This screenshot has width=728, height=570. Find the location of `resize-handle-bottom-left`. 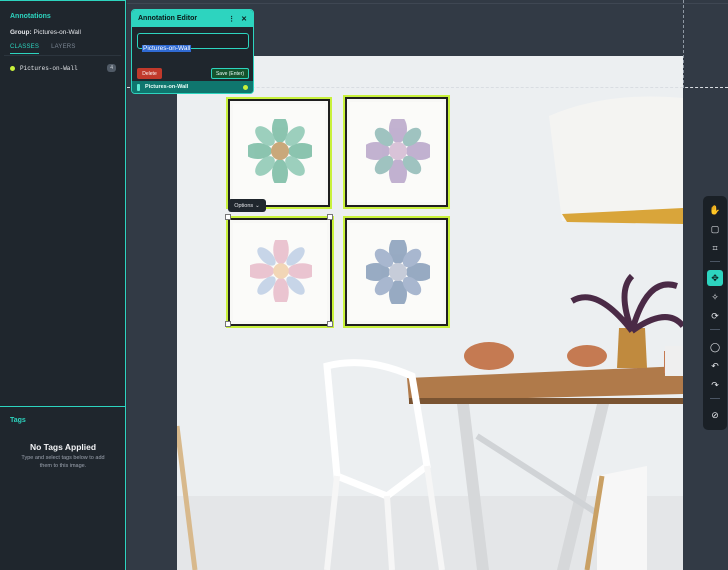

resize-handle-bottom-left is located at coordinates (228, 324).